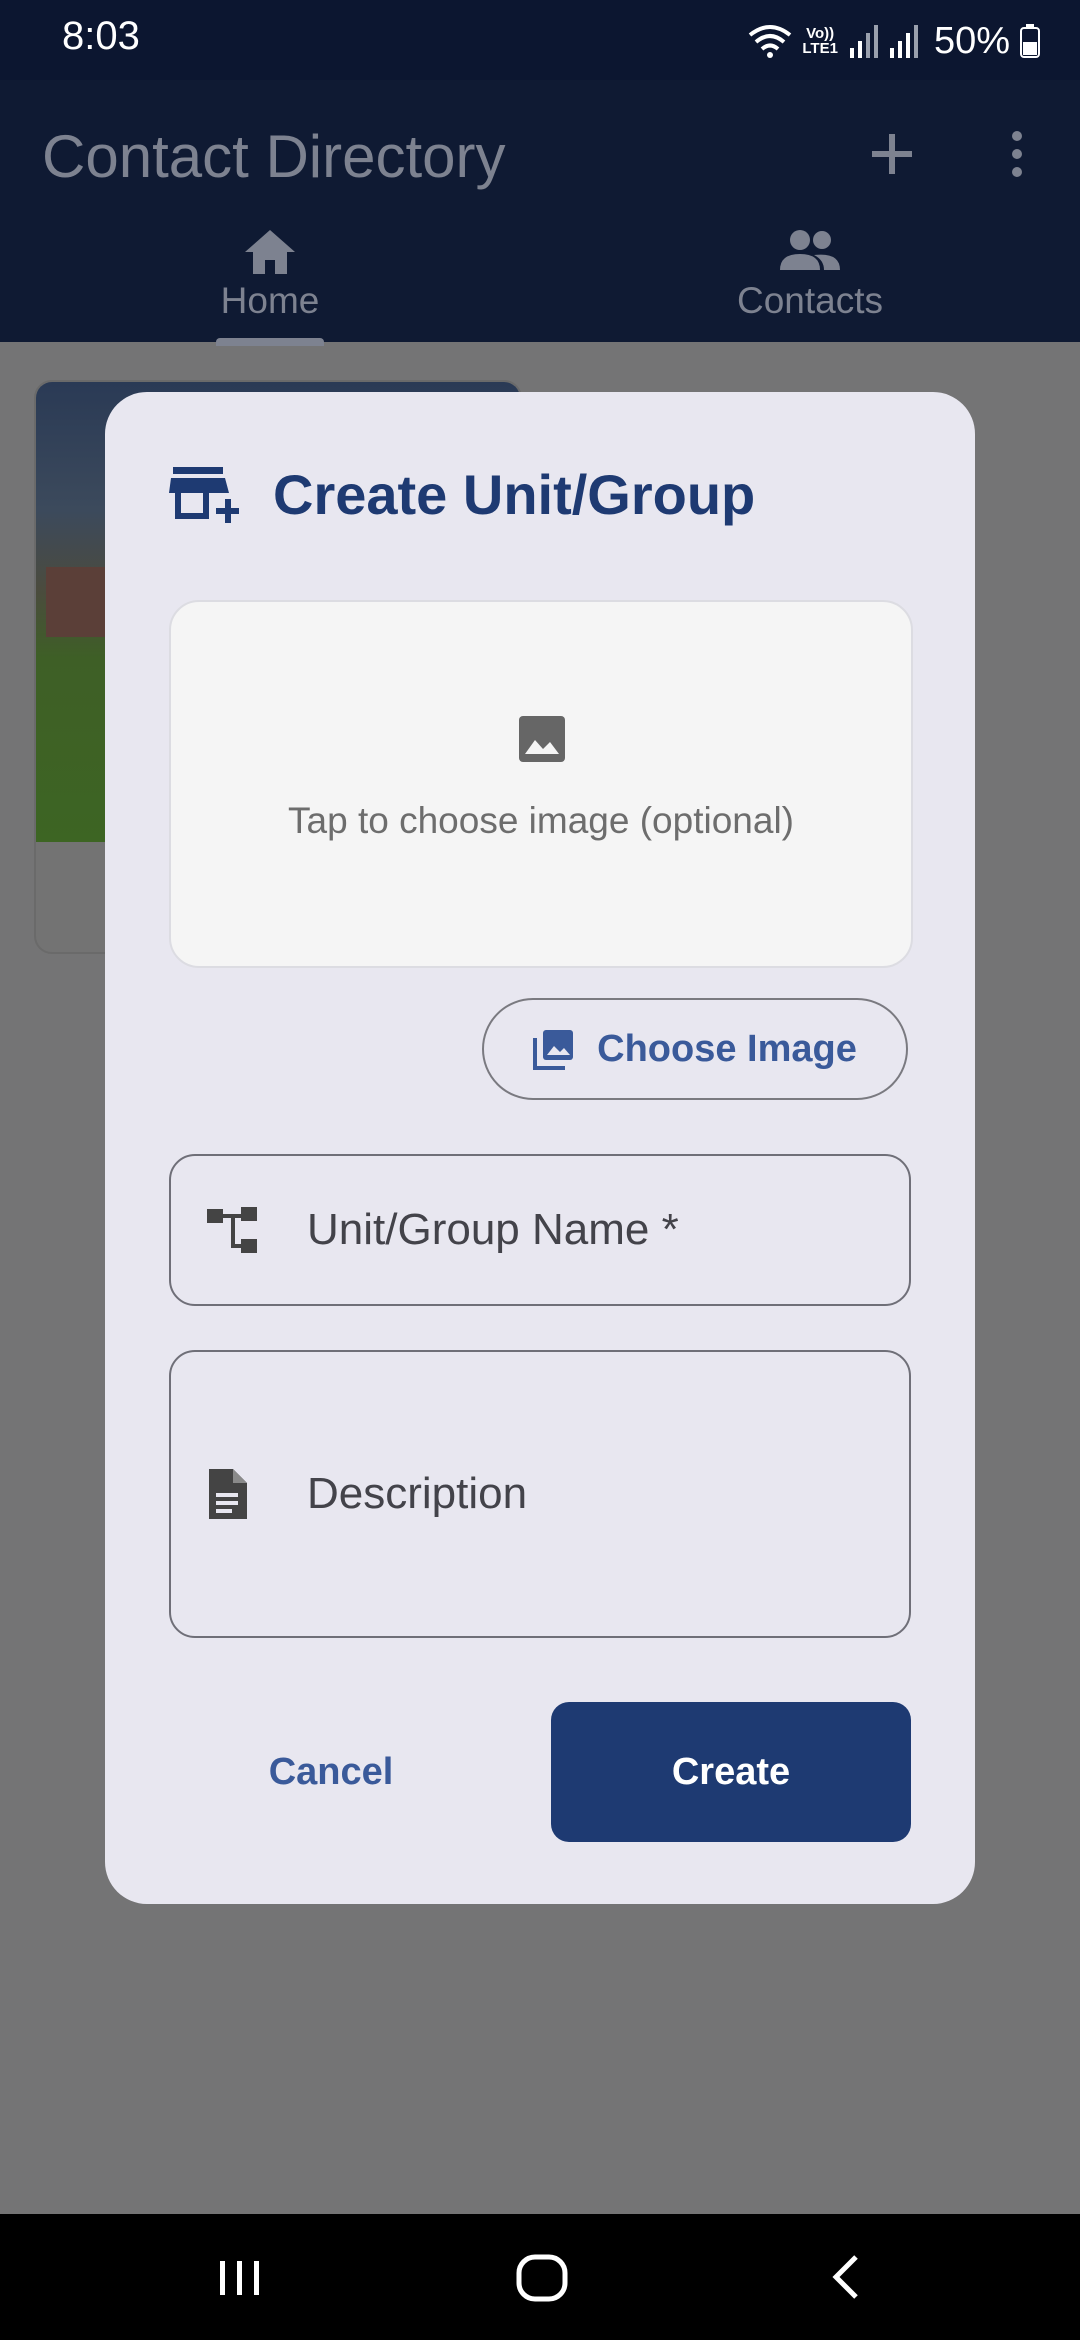  I want to click on description-field, so click(540, 1494).